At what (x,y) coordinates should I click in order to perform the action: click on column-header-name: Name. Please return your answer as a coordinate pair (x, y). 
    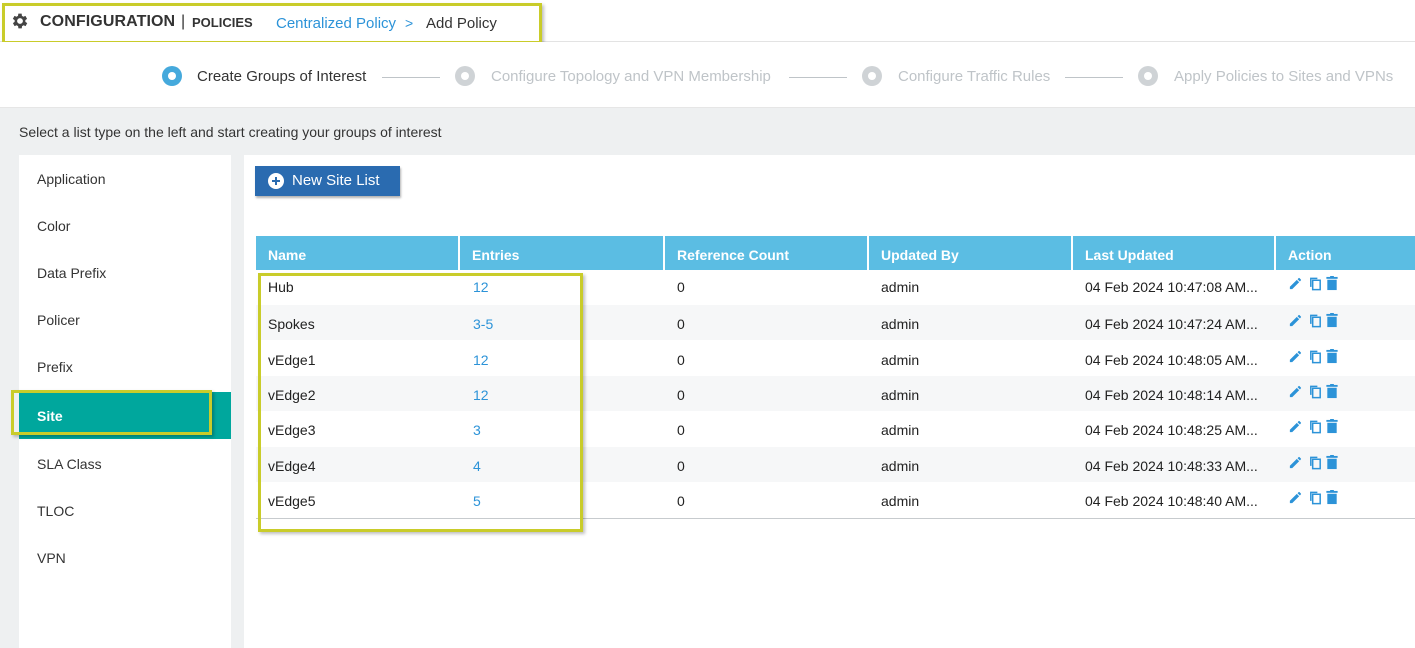
    Looking at the image, I should click on (358, 253).